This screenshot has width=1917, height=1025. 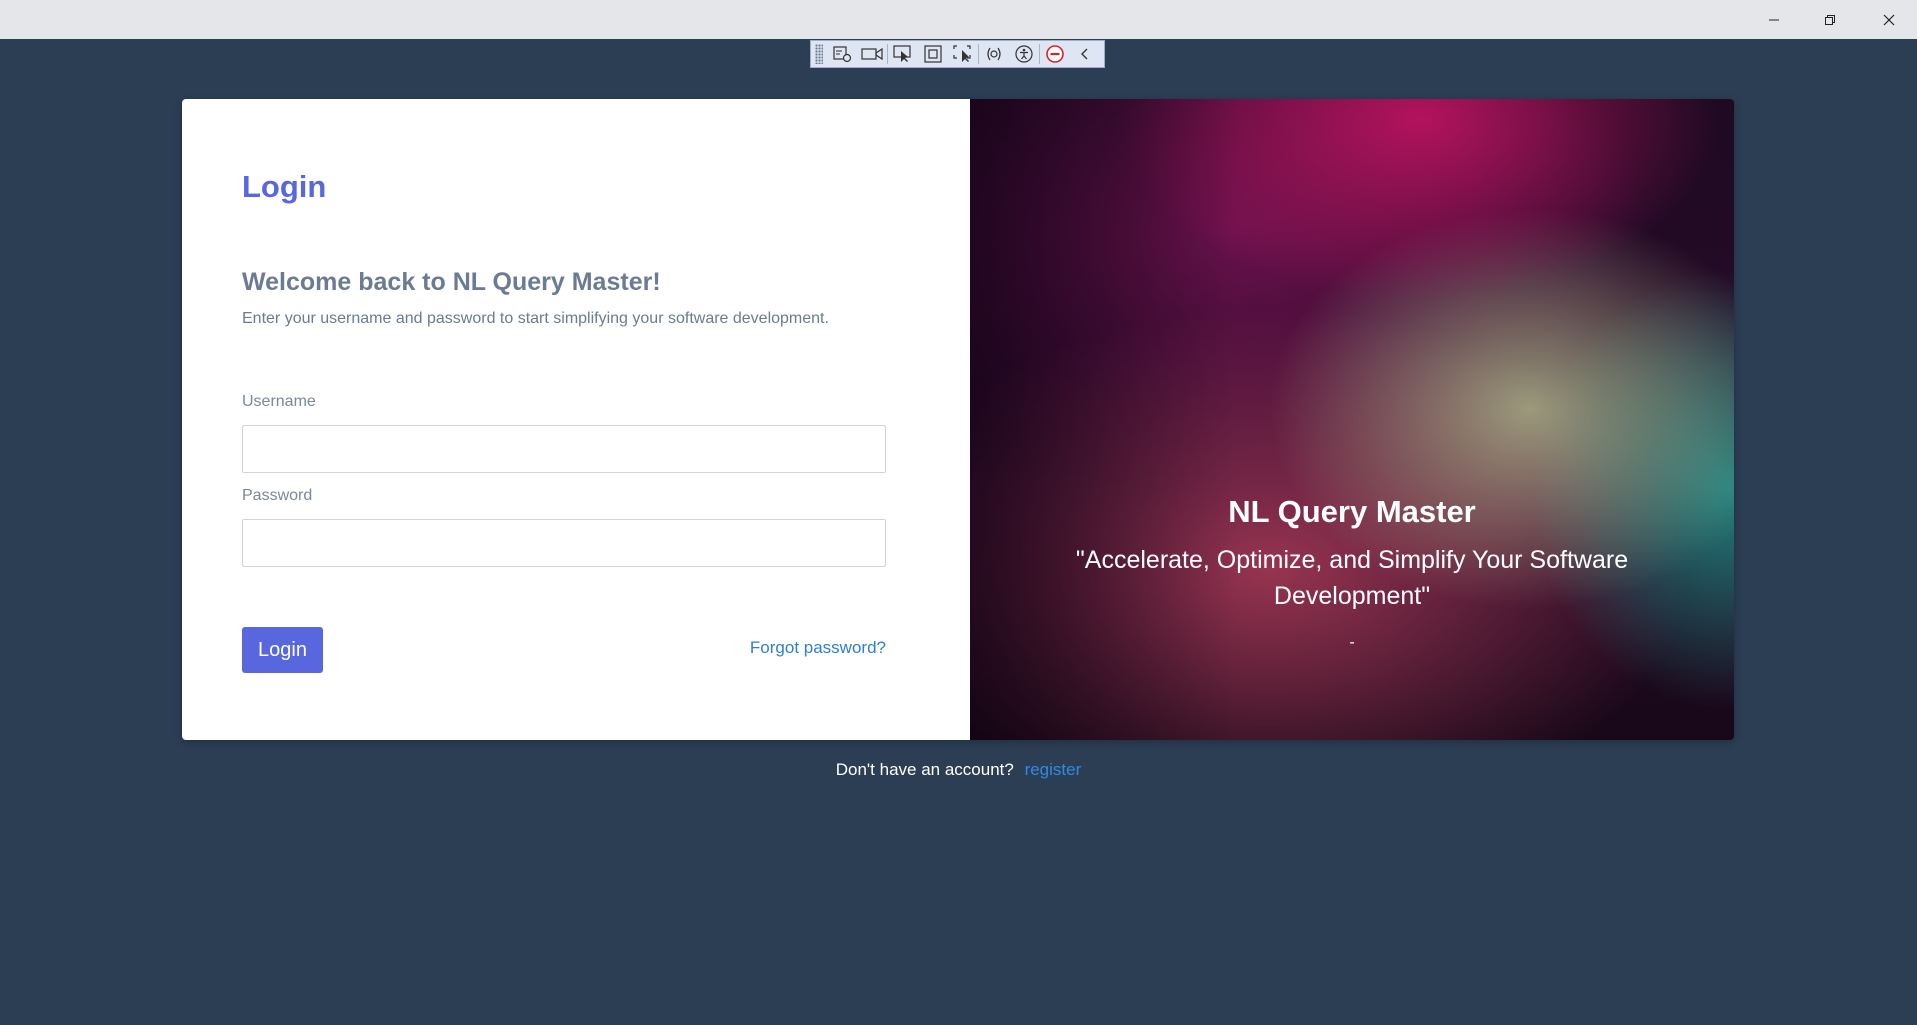 I want to click on hot-reload-stop-icon, so click(x=1055, y=54).